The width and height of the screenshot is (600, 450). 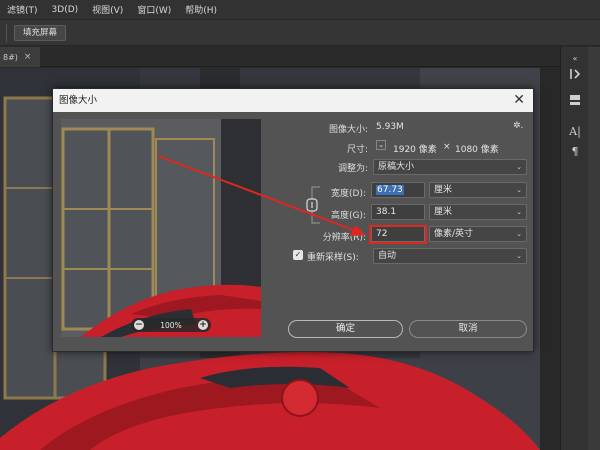 What do you see at coordinates (300, 33) in the screenshot?
I see `options-bar: 填充屏幕` at bounding box center [300, 33].